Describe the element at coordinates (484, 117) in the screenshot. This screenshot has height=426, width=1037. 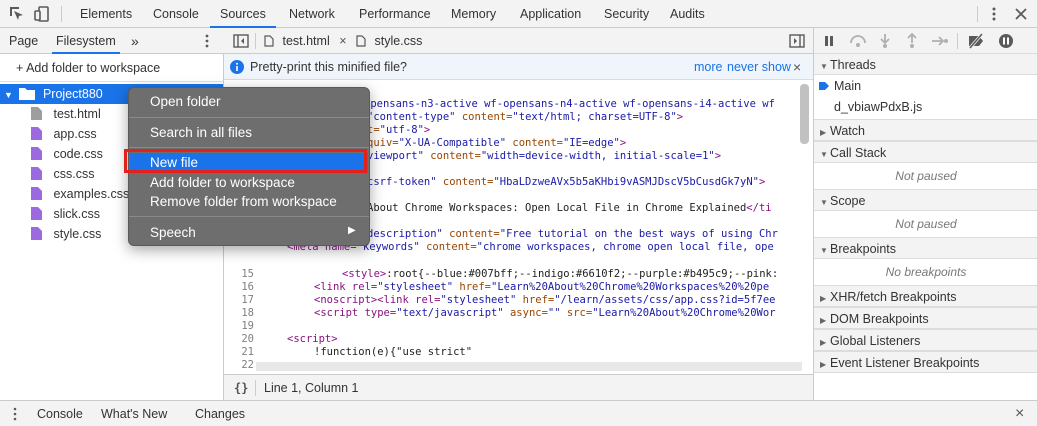
I see `code-token: content=` at that location.